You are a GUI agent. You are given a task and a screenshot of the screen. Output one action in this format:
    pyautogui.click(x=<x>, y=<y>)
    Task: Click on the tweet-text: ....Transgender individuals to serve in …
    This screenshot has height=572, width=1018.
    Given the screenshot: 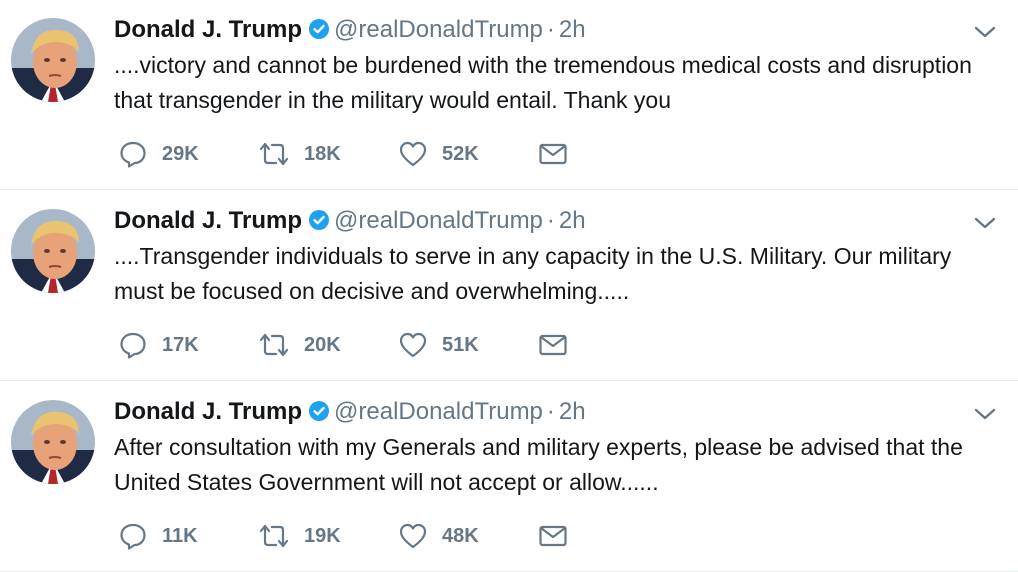 What is the action you would take?
    pyautogui.click(x=533, y=273)
    